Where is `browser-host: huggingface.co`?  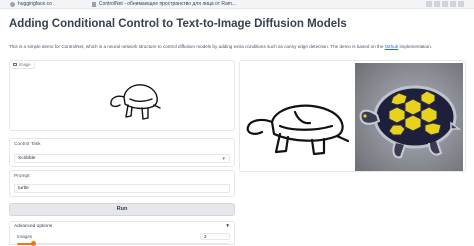
browser-host: huggingface.co is located at coordinates (35, 4).